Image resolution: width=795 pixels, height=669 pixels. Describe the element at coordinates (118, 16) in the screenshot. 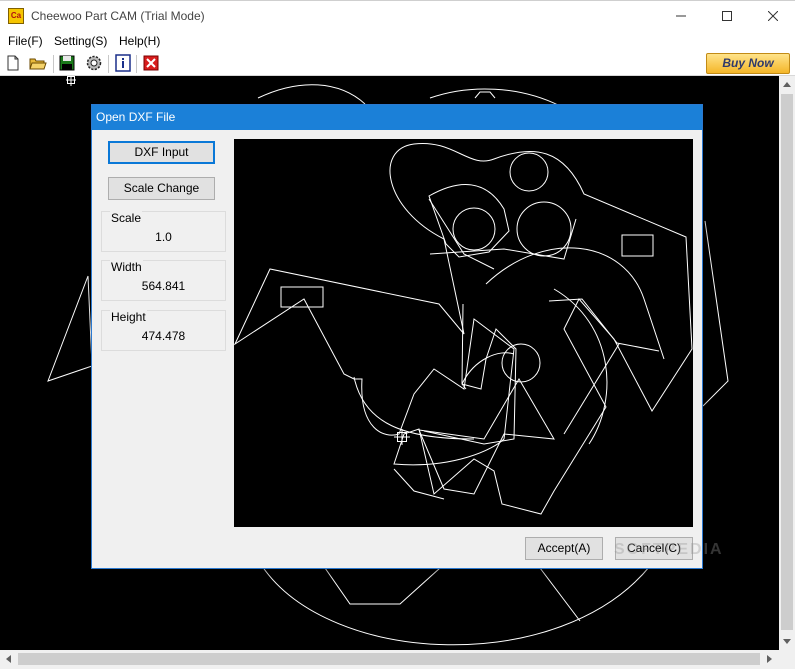

I see `window-title: Cheewoo Part CAM (Trial Mode)` at that location.